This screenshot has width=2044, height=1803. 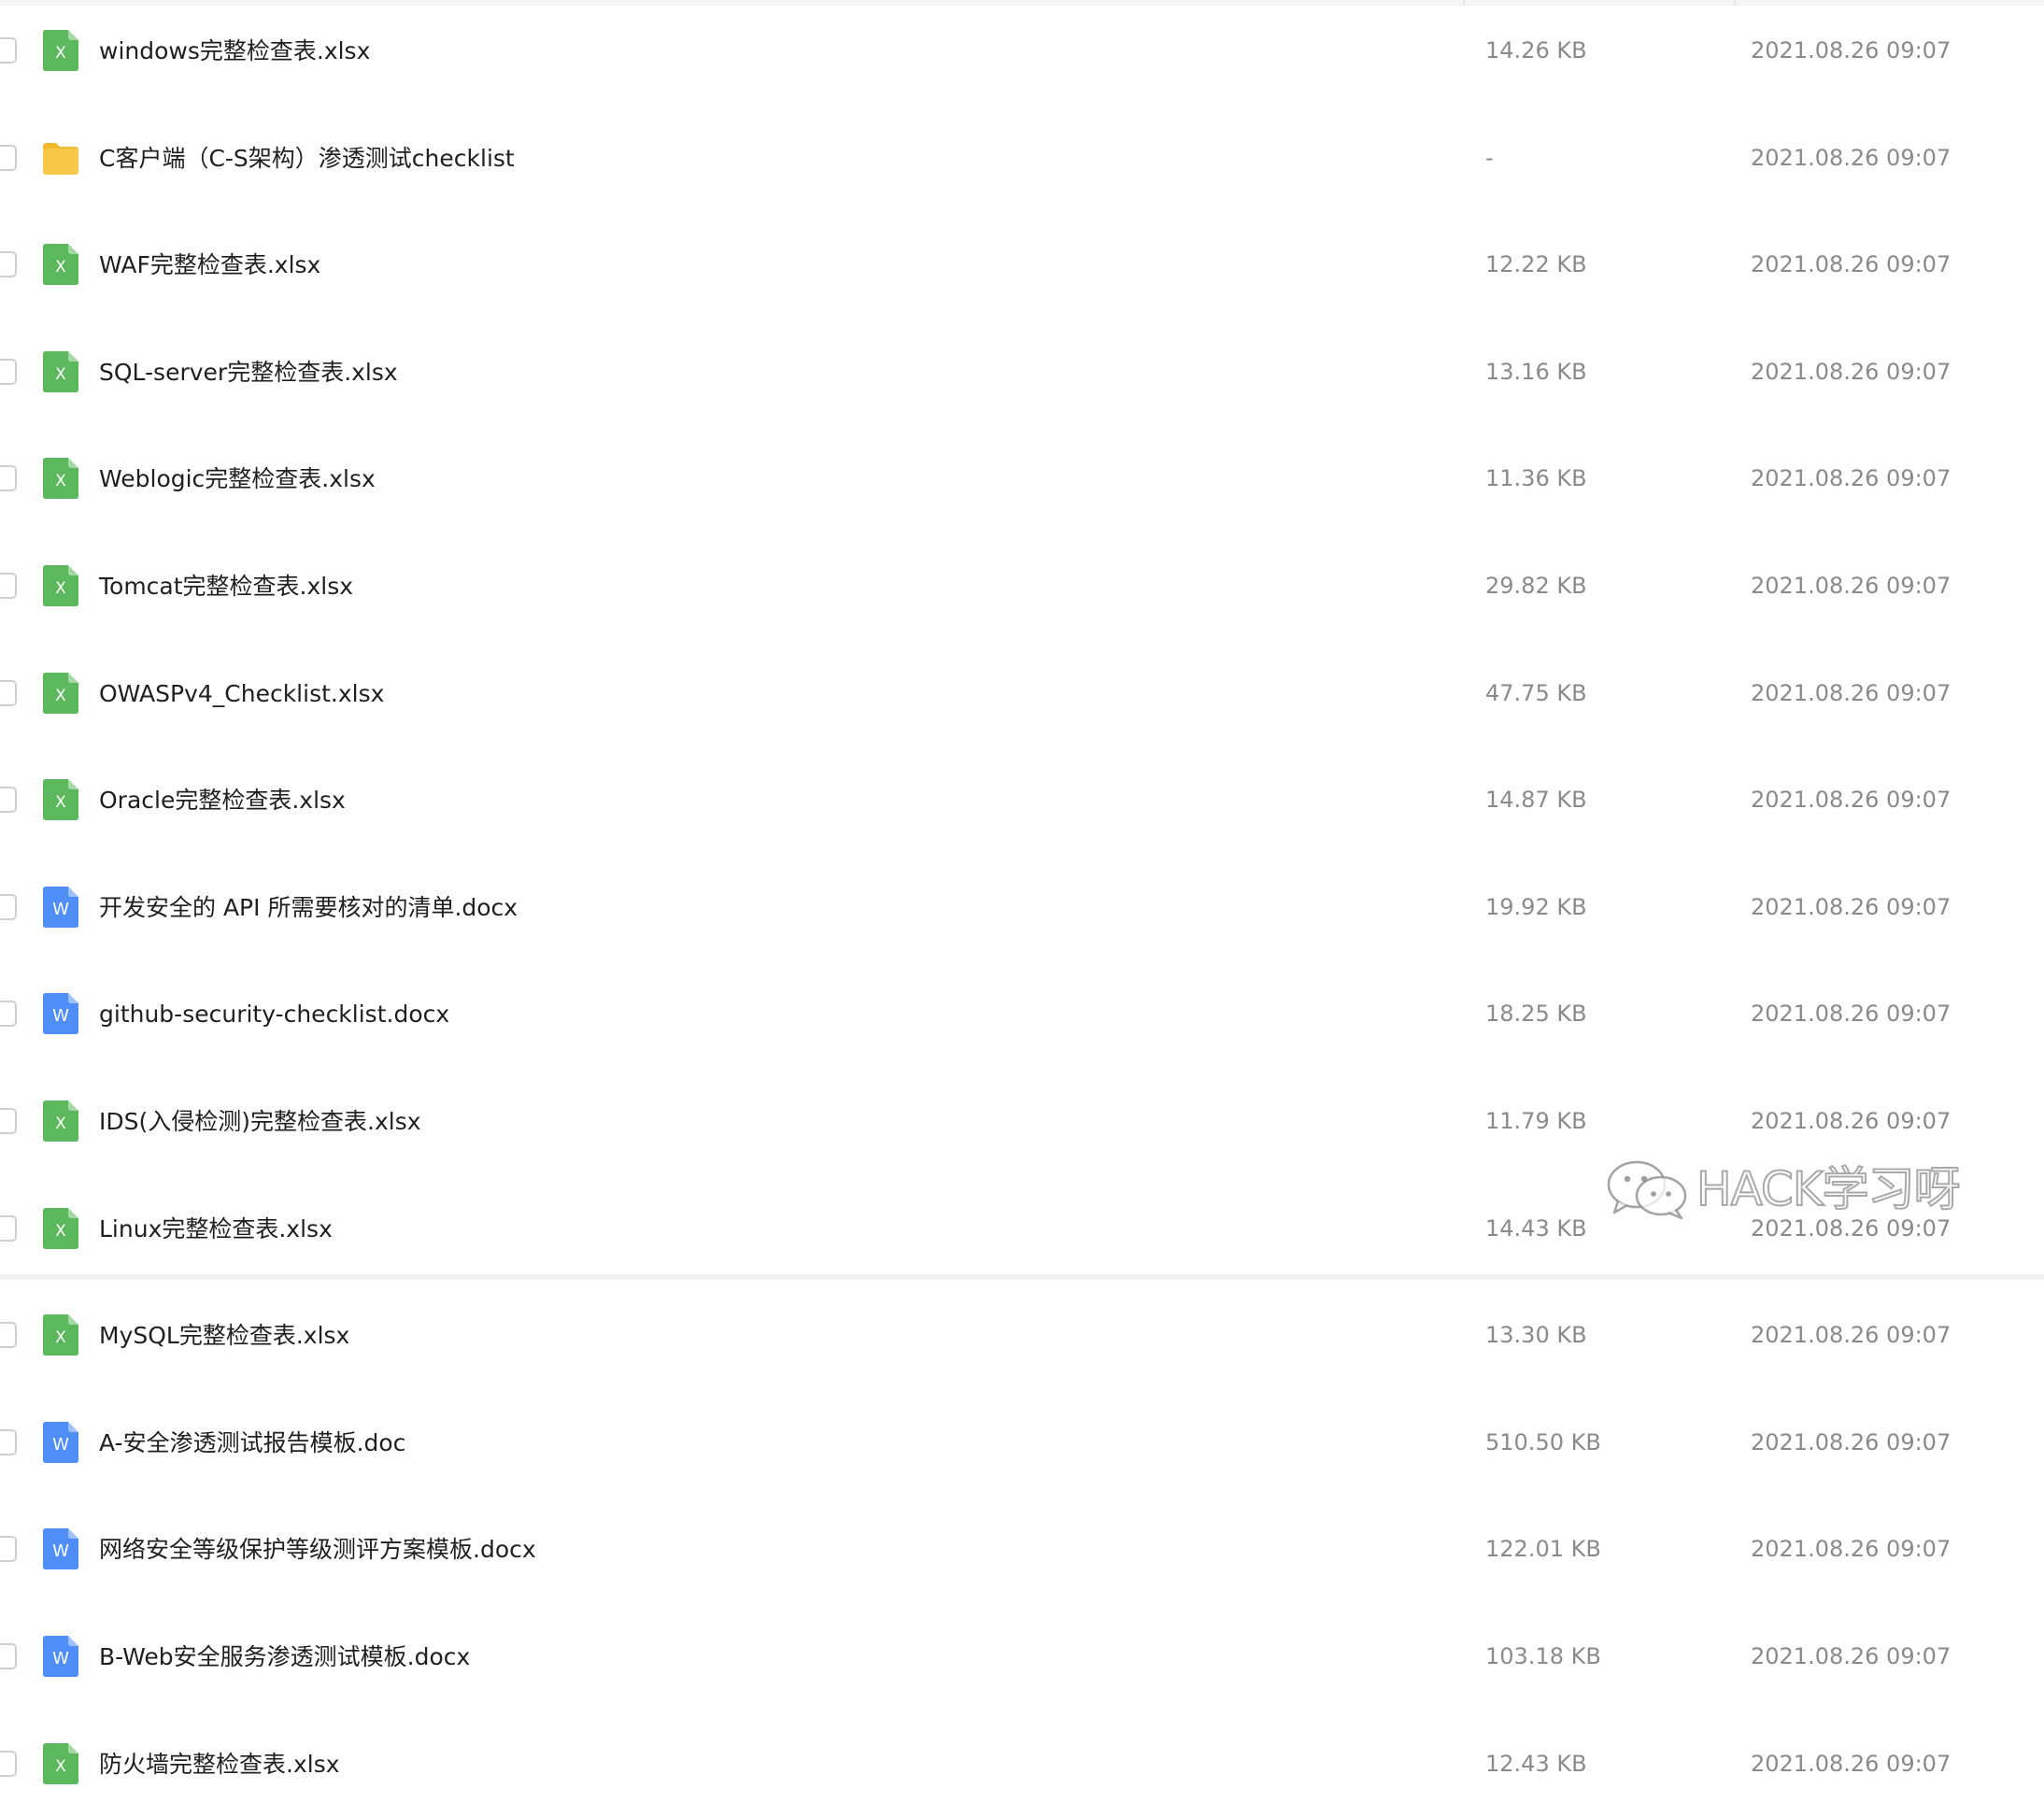 What do you see at coordinates (234, 50) in the screenshot?
I see `file-name-link: windows完整检查表.xlsx` at bounding box center [234, 50].